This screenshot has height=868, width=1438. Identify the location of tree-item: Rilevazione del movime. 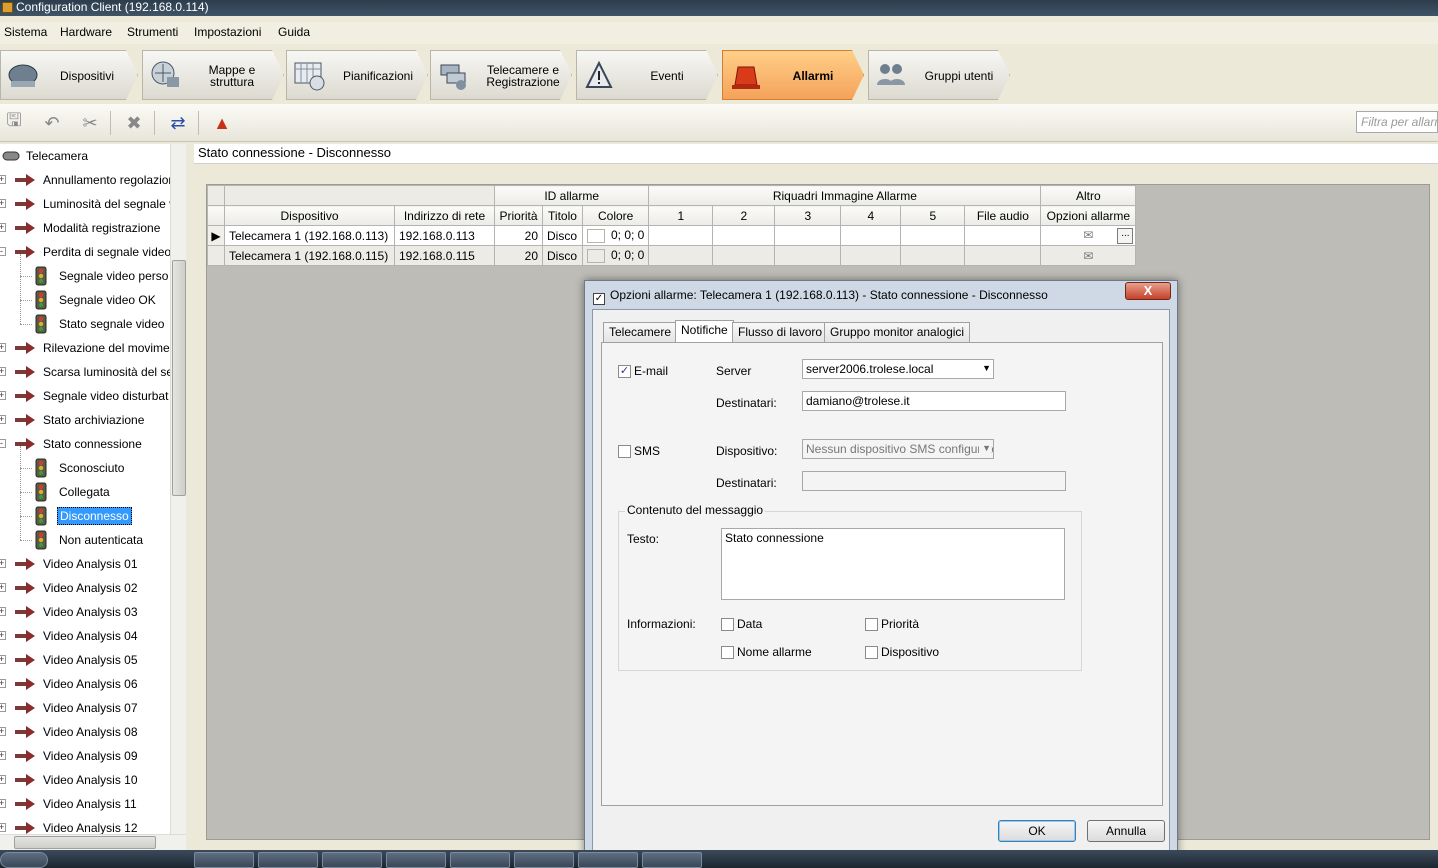
(93, 348).